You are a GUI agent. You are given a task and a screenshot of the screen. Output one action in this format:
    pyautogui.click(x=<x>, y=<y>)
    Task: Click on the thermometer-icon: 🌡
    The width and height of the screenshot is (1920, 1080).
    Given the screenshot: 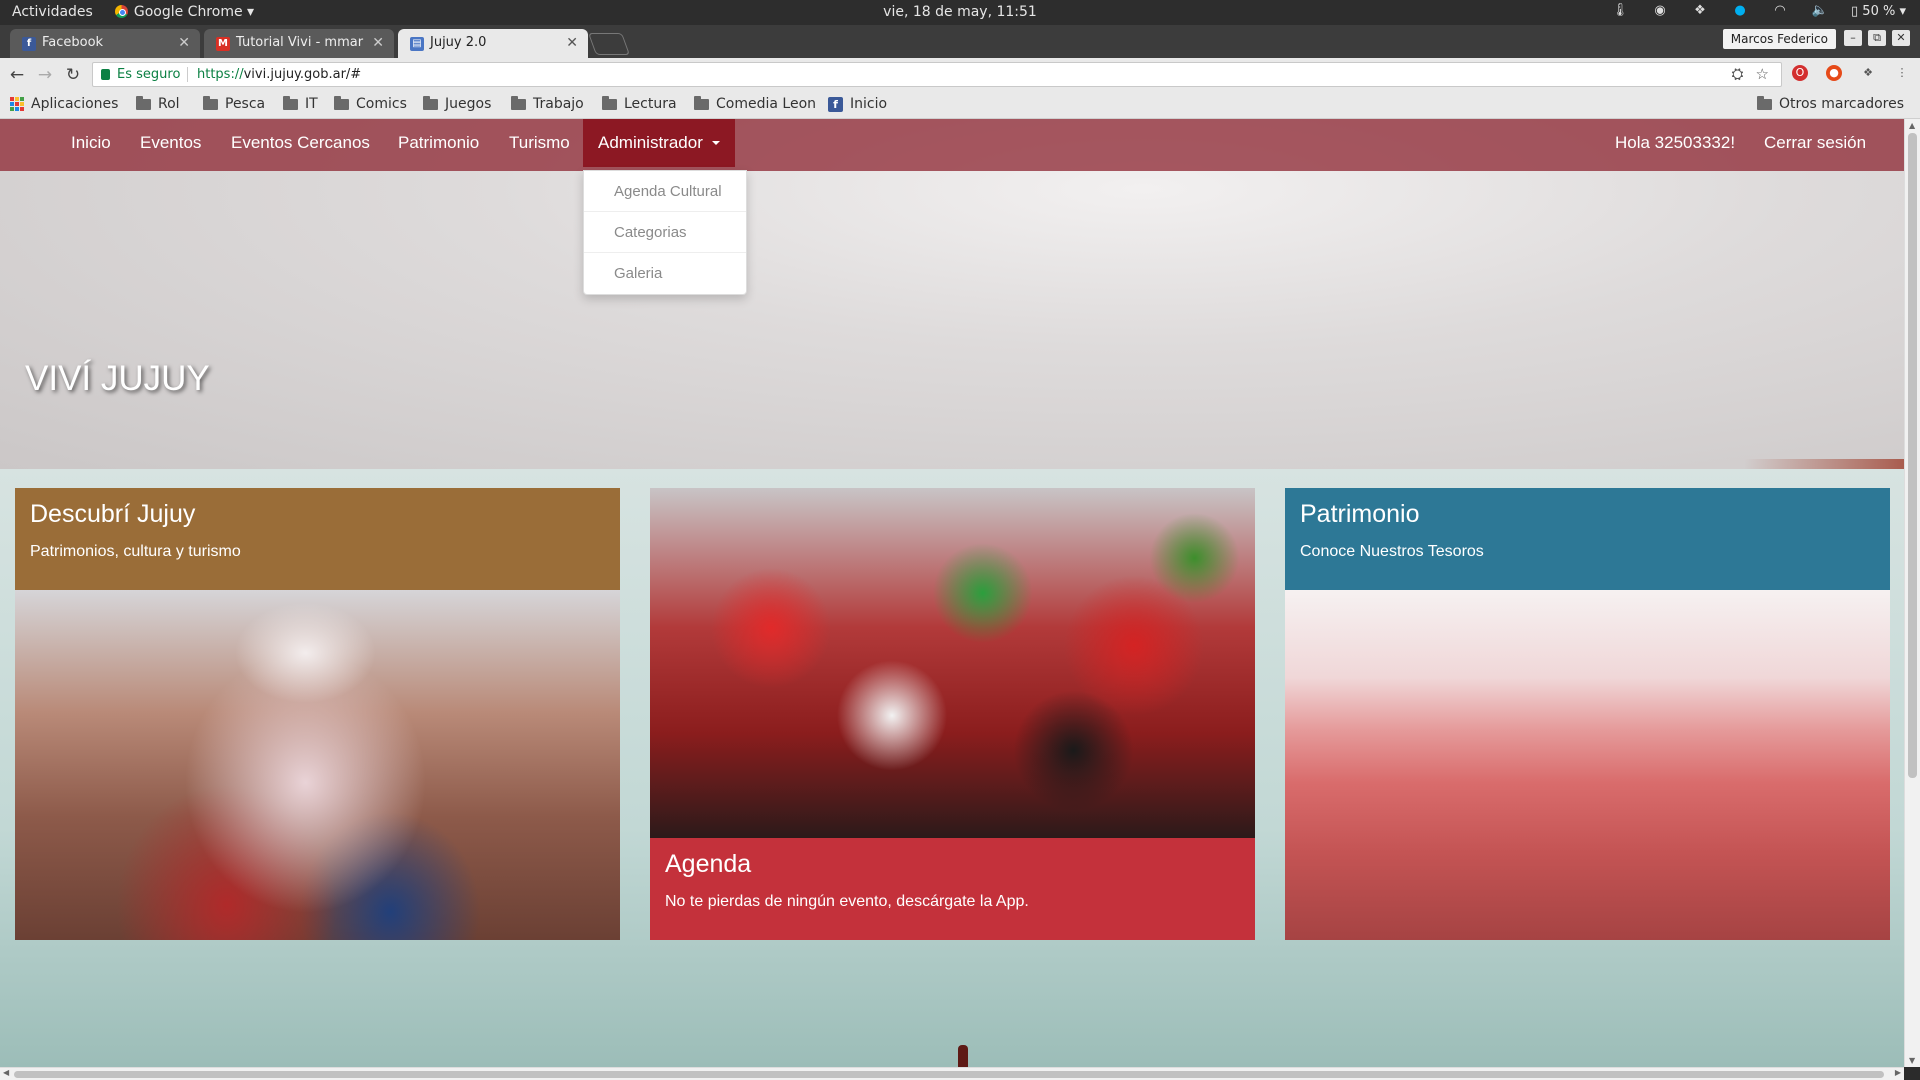 What is the action you would take?
    pyautogui.click(x=1620, y=11)
    